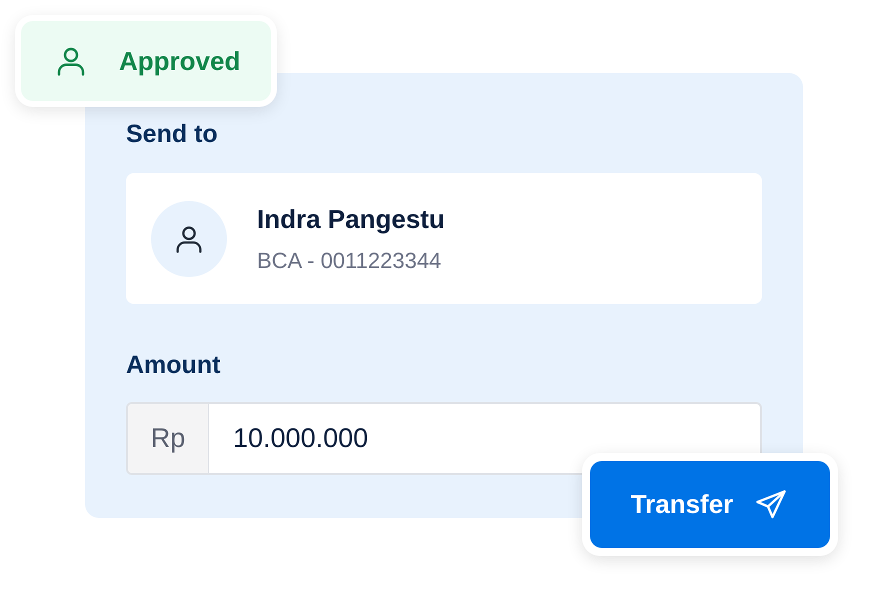  I want to click on transfer-button: Transfer, so click(710, 504).